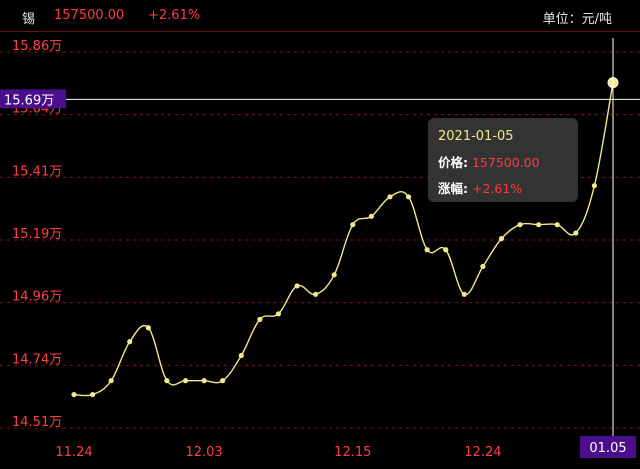 This screenshot has height=469, width=640. What do you see at coordinates (352, 452) in the screenshot?
I see `x-tick-label: 12.15` at bounding box center [352, 452].